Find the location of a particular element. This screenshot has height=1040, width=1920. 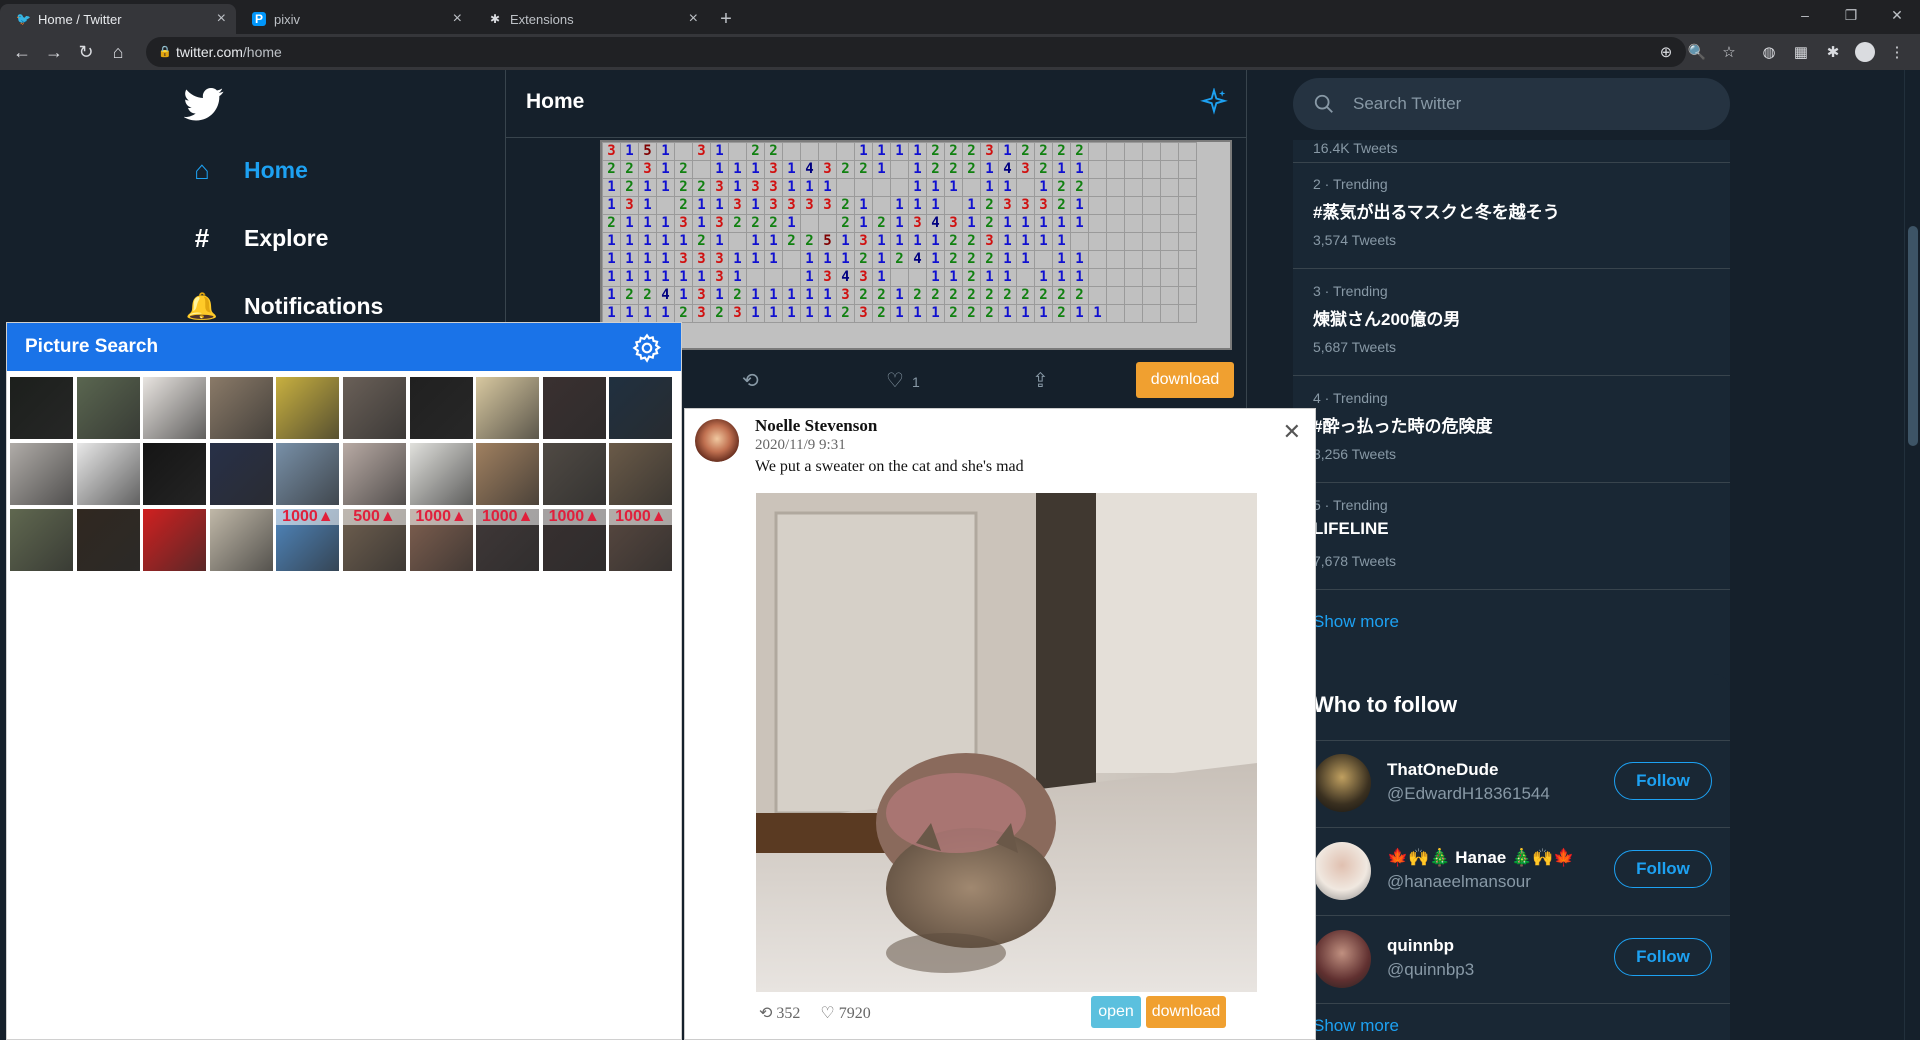

retweet-icon: ⟲ is located at coordinates (750, 380).